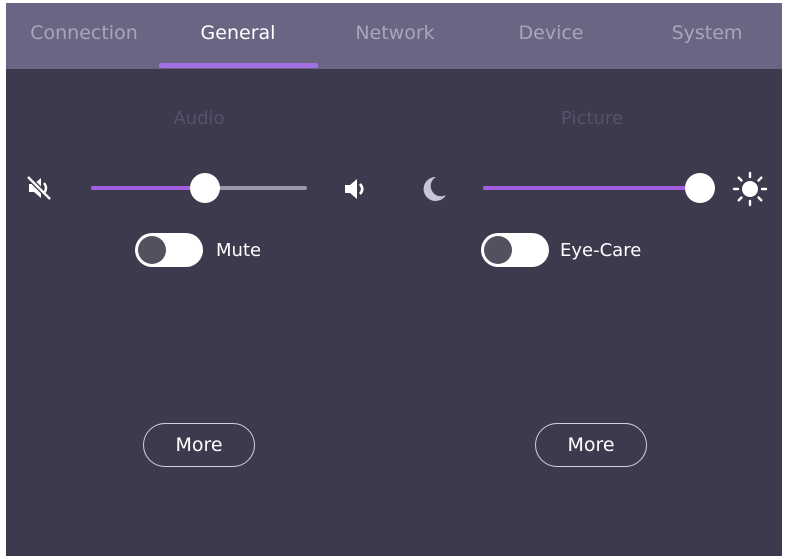 The height and width of the screenshot is (559, 787). I want to click on tab-connection: Connection, so click(84, 36).